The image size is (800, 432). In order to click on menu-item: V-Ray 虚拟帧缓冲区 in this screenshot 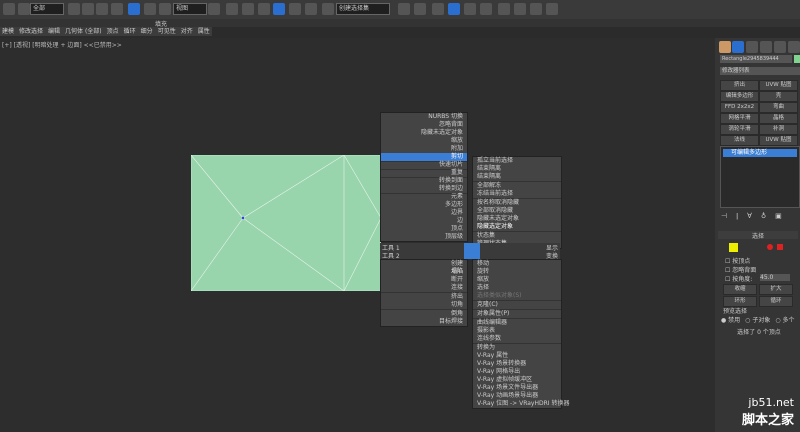, I will do `click(517, 380)`.